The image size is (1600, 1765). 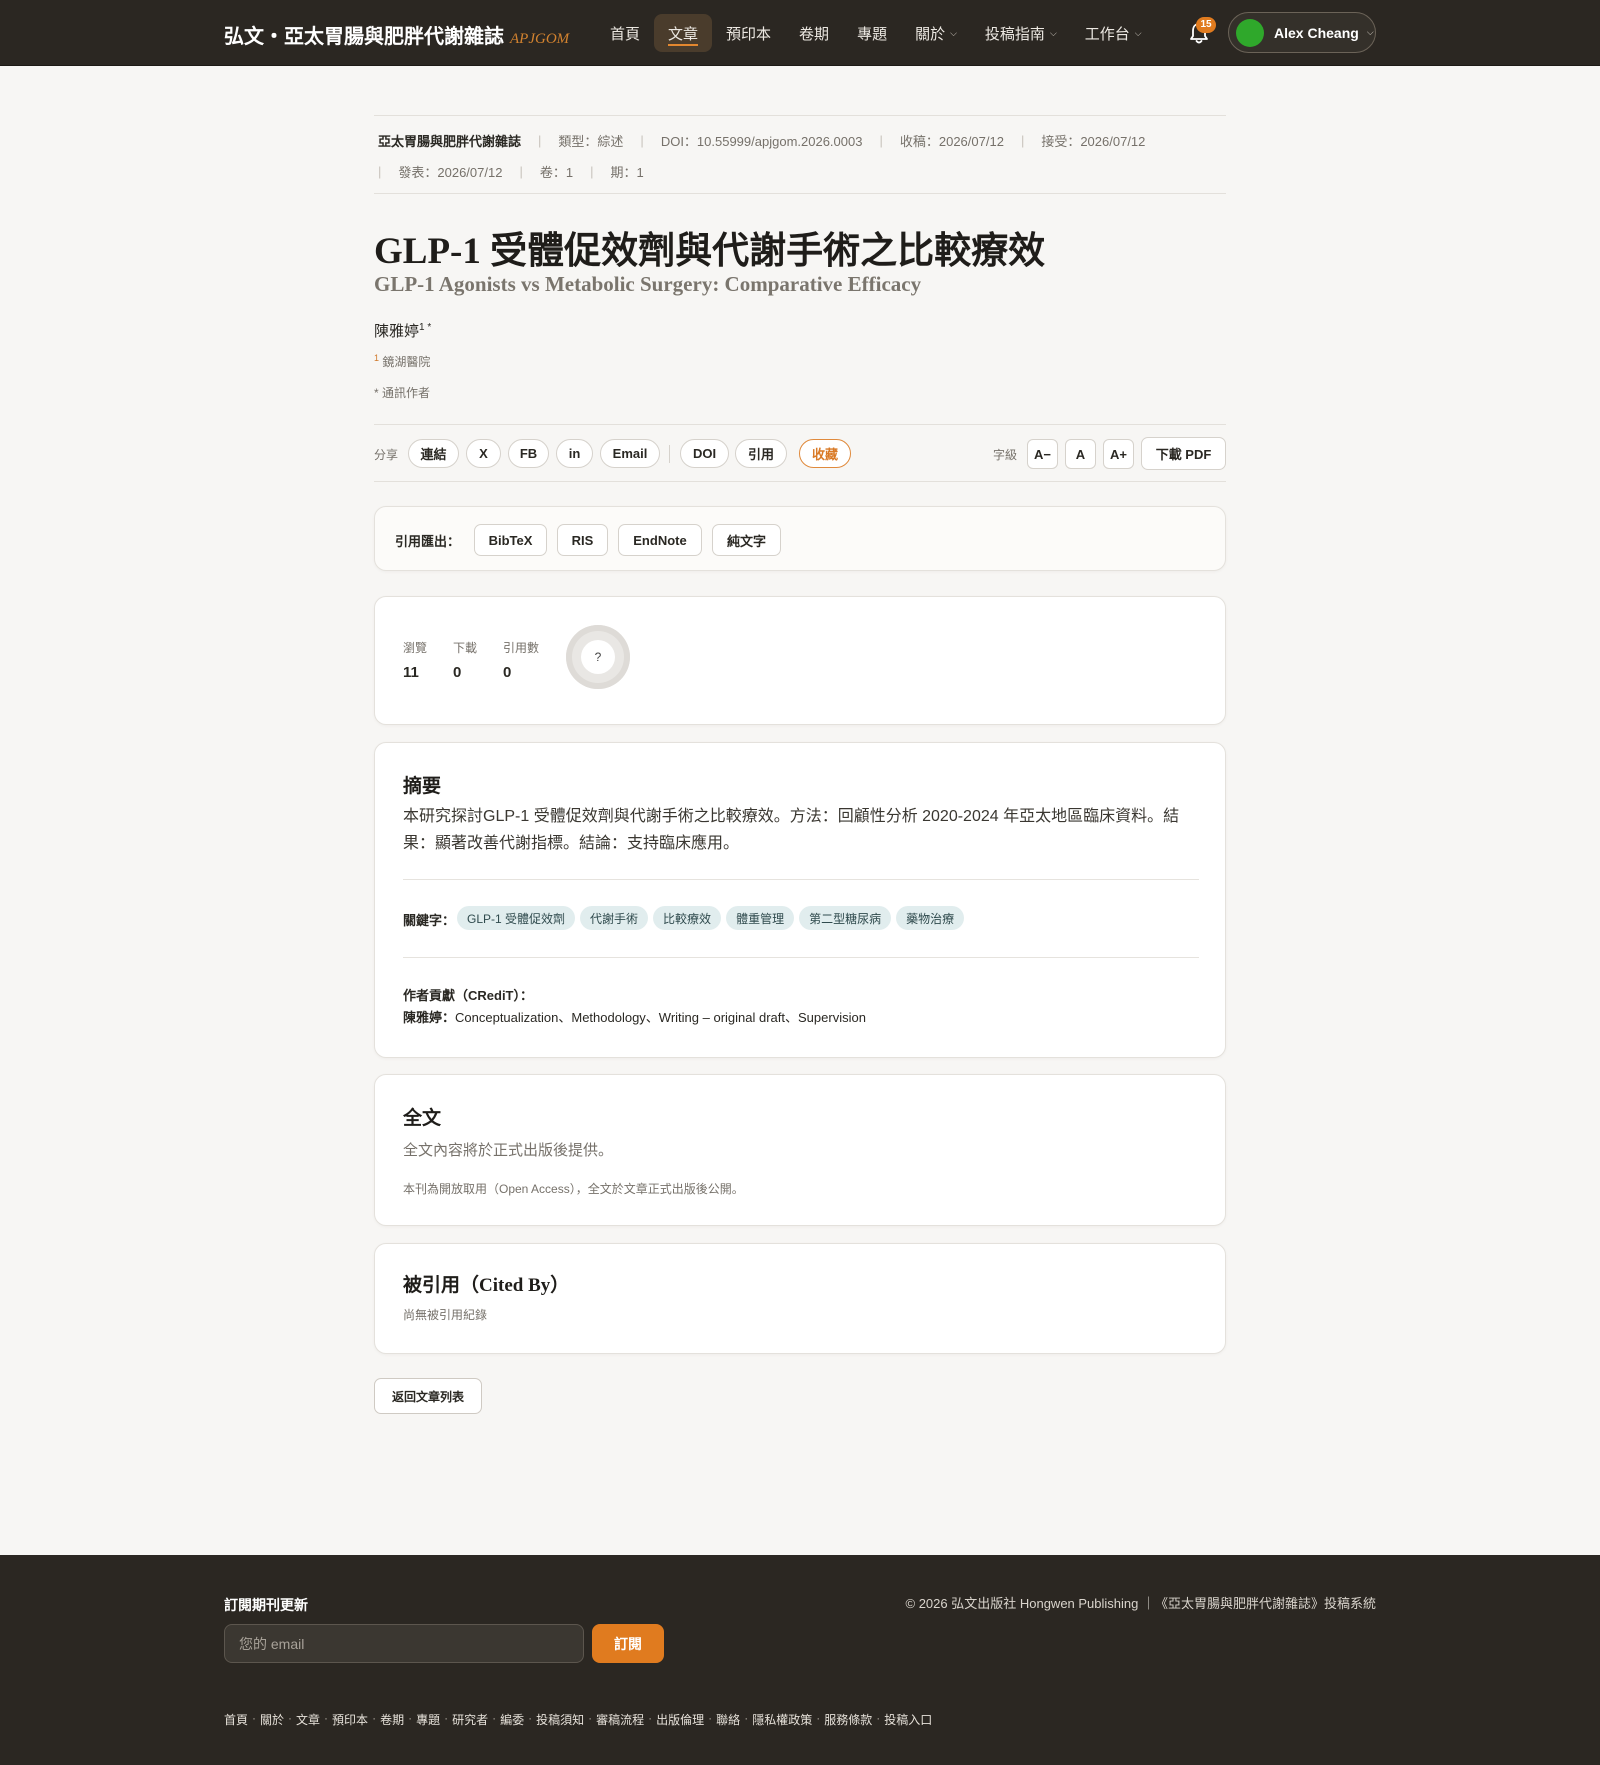 I want to click on favorite-button: 收藏, so click(x=825, y=453).